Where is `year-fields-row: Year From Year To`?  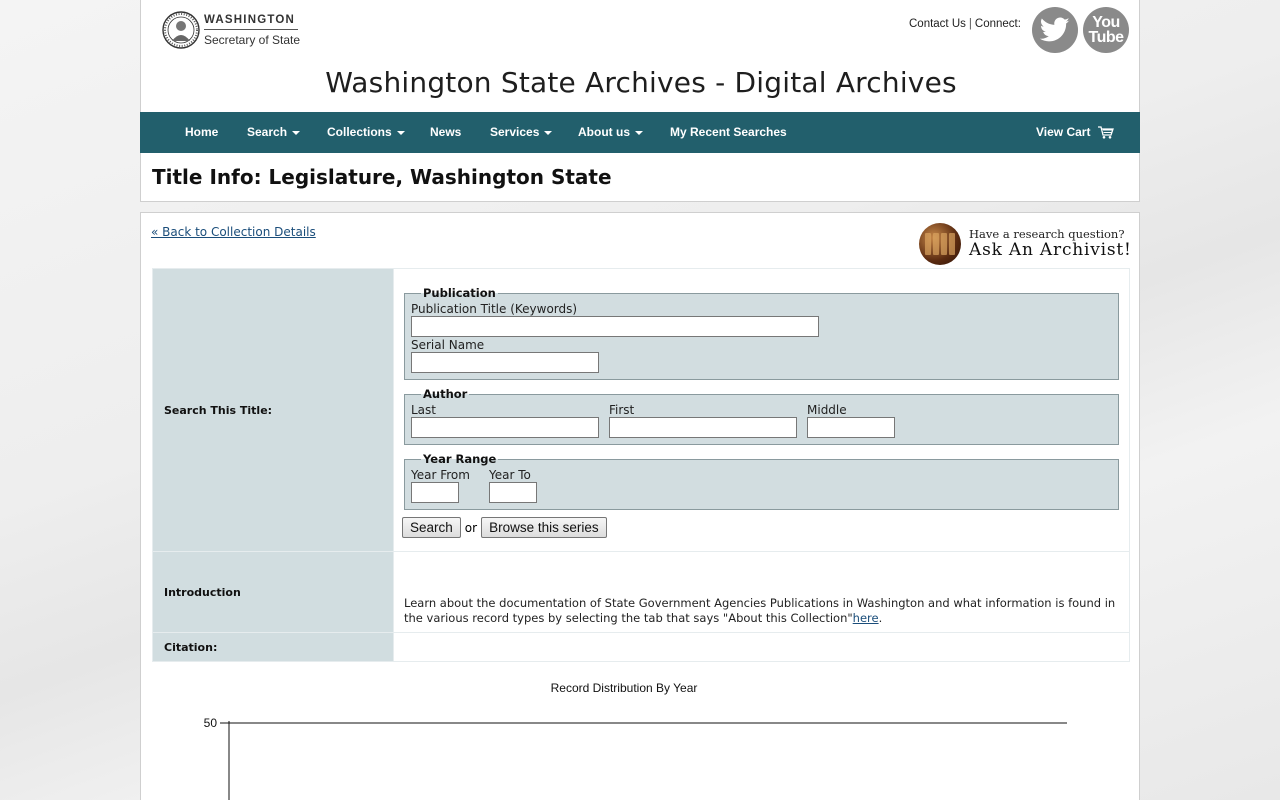
year-fields-row: Year From Year To is located at coordinates (761, 484).